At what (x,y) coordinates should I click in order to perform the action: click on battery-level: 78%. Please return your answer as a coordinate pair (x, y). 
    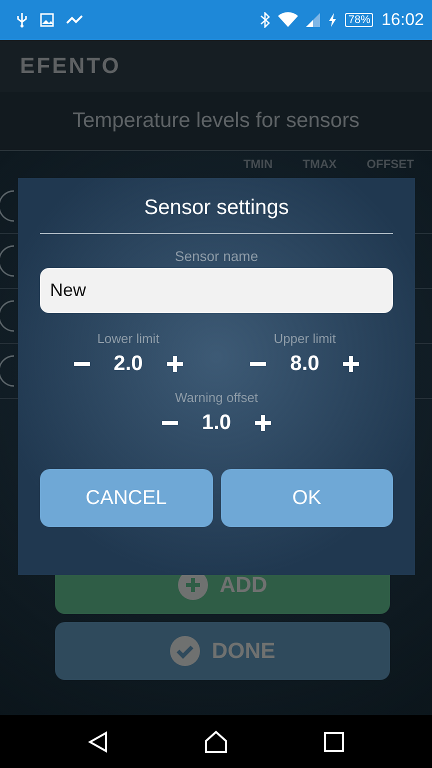
    Looking at the image, I should click on (359, 20).